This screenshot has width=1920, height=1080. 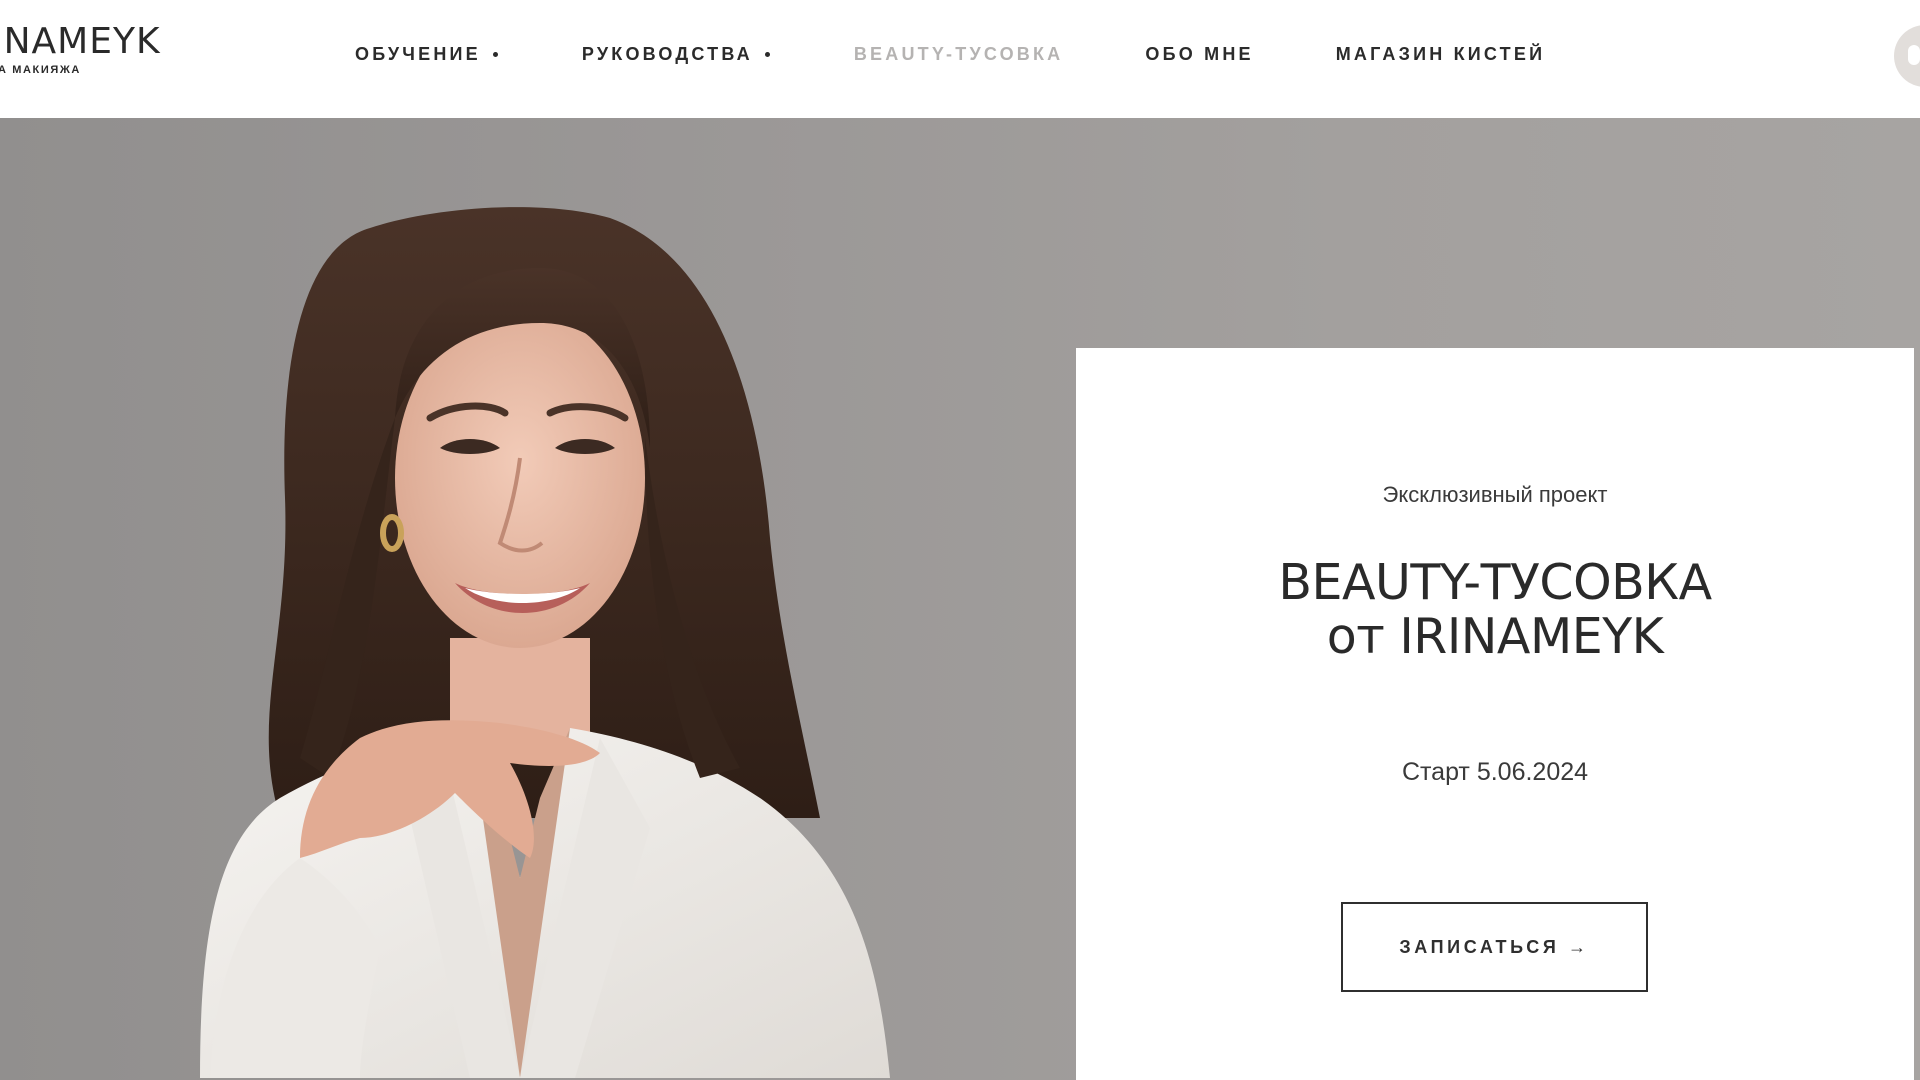 What do you see at coordinates (1494, 947) in the screenshot?
I see `signup-button: ЗАПИСАТЬСЯ →` at bounding box center [1494, 947].